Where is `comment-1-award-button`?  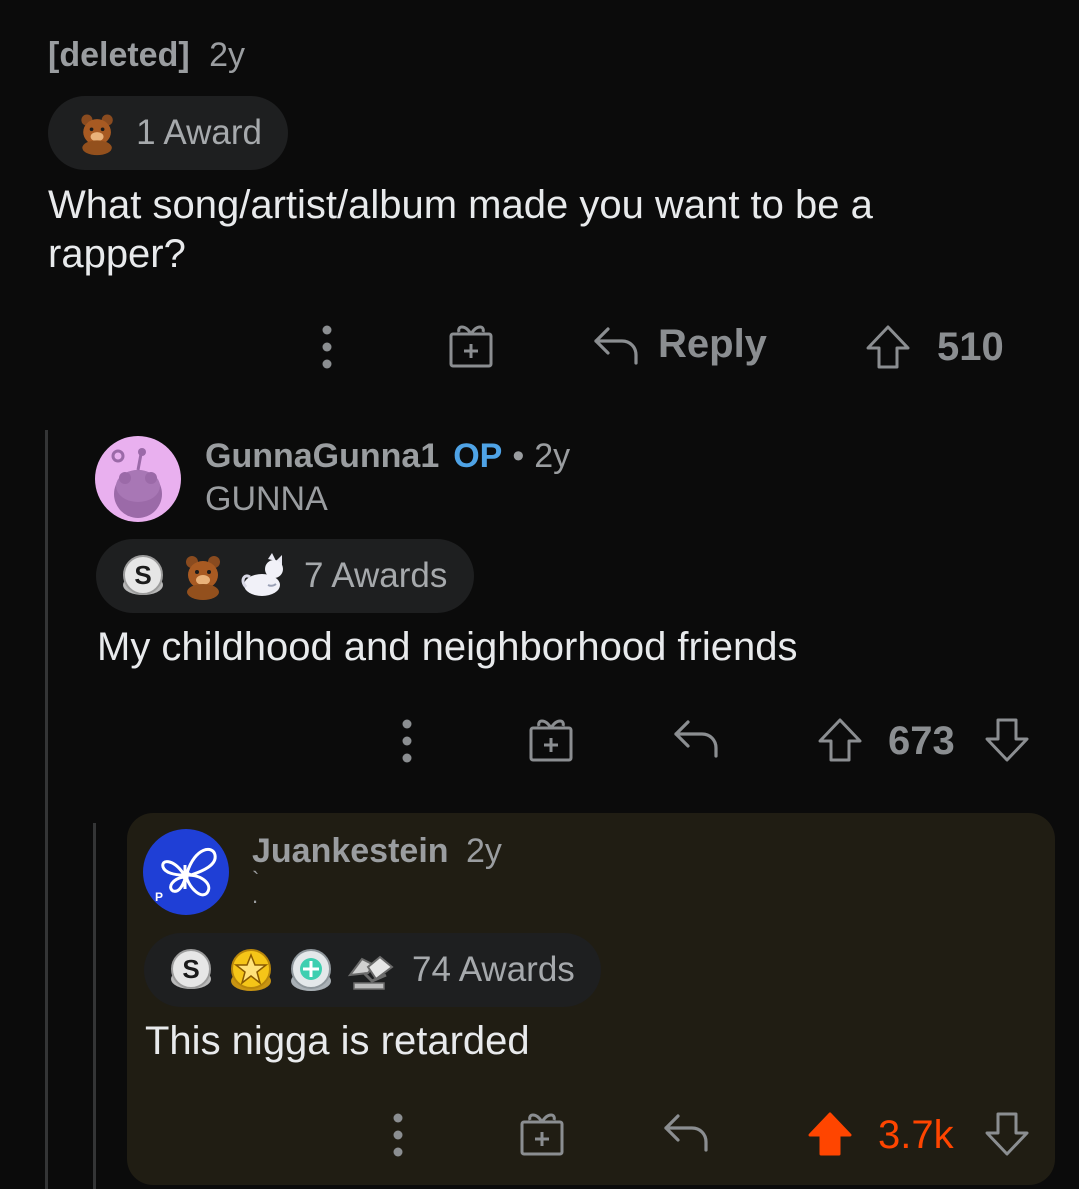
comment-1-award-button is located at coordinates (471, 345).